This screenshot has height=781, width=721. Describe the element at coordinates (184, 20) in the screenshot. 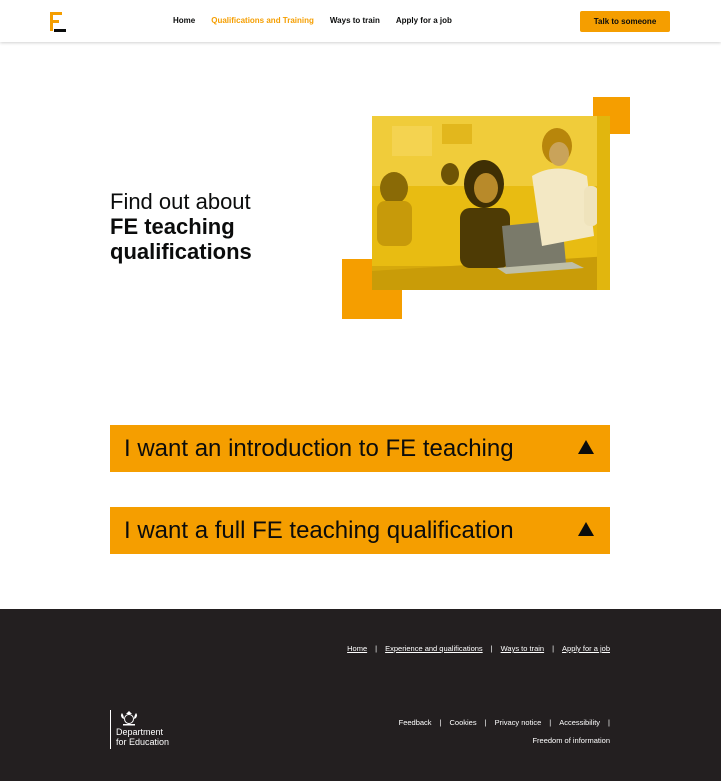

I see `nav-home: Home` at that location.